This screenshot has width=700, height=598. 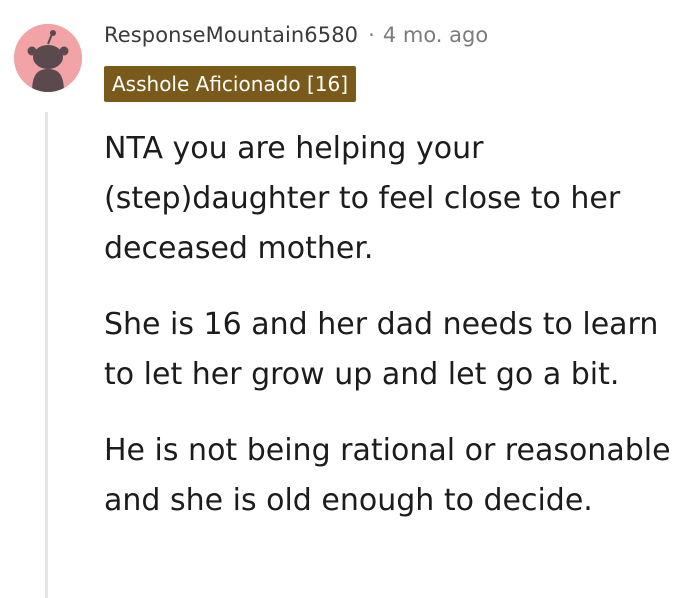 What do you see at coordinates (435, 35) in the screenshot?
I see `comment-timestamp: 4 mo. ago` at bounding box center [435, 35].